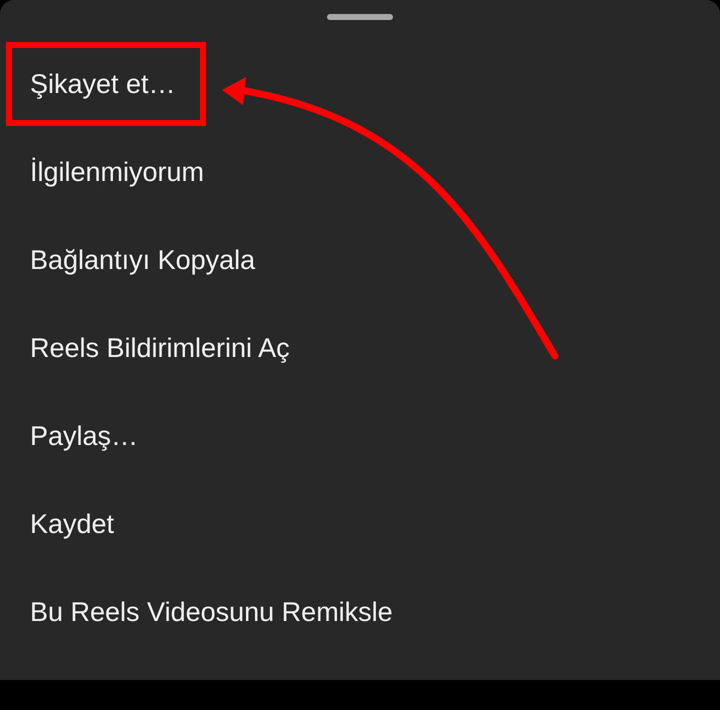 Image resolution: width=720 pixels, height=710 pixels. What do you see at coordinates (117, 172) in the screenshot?
I see `menu-item: İlgilenmiyorum` at bounding box center [117, 172].